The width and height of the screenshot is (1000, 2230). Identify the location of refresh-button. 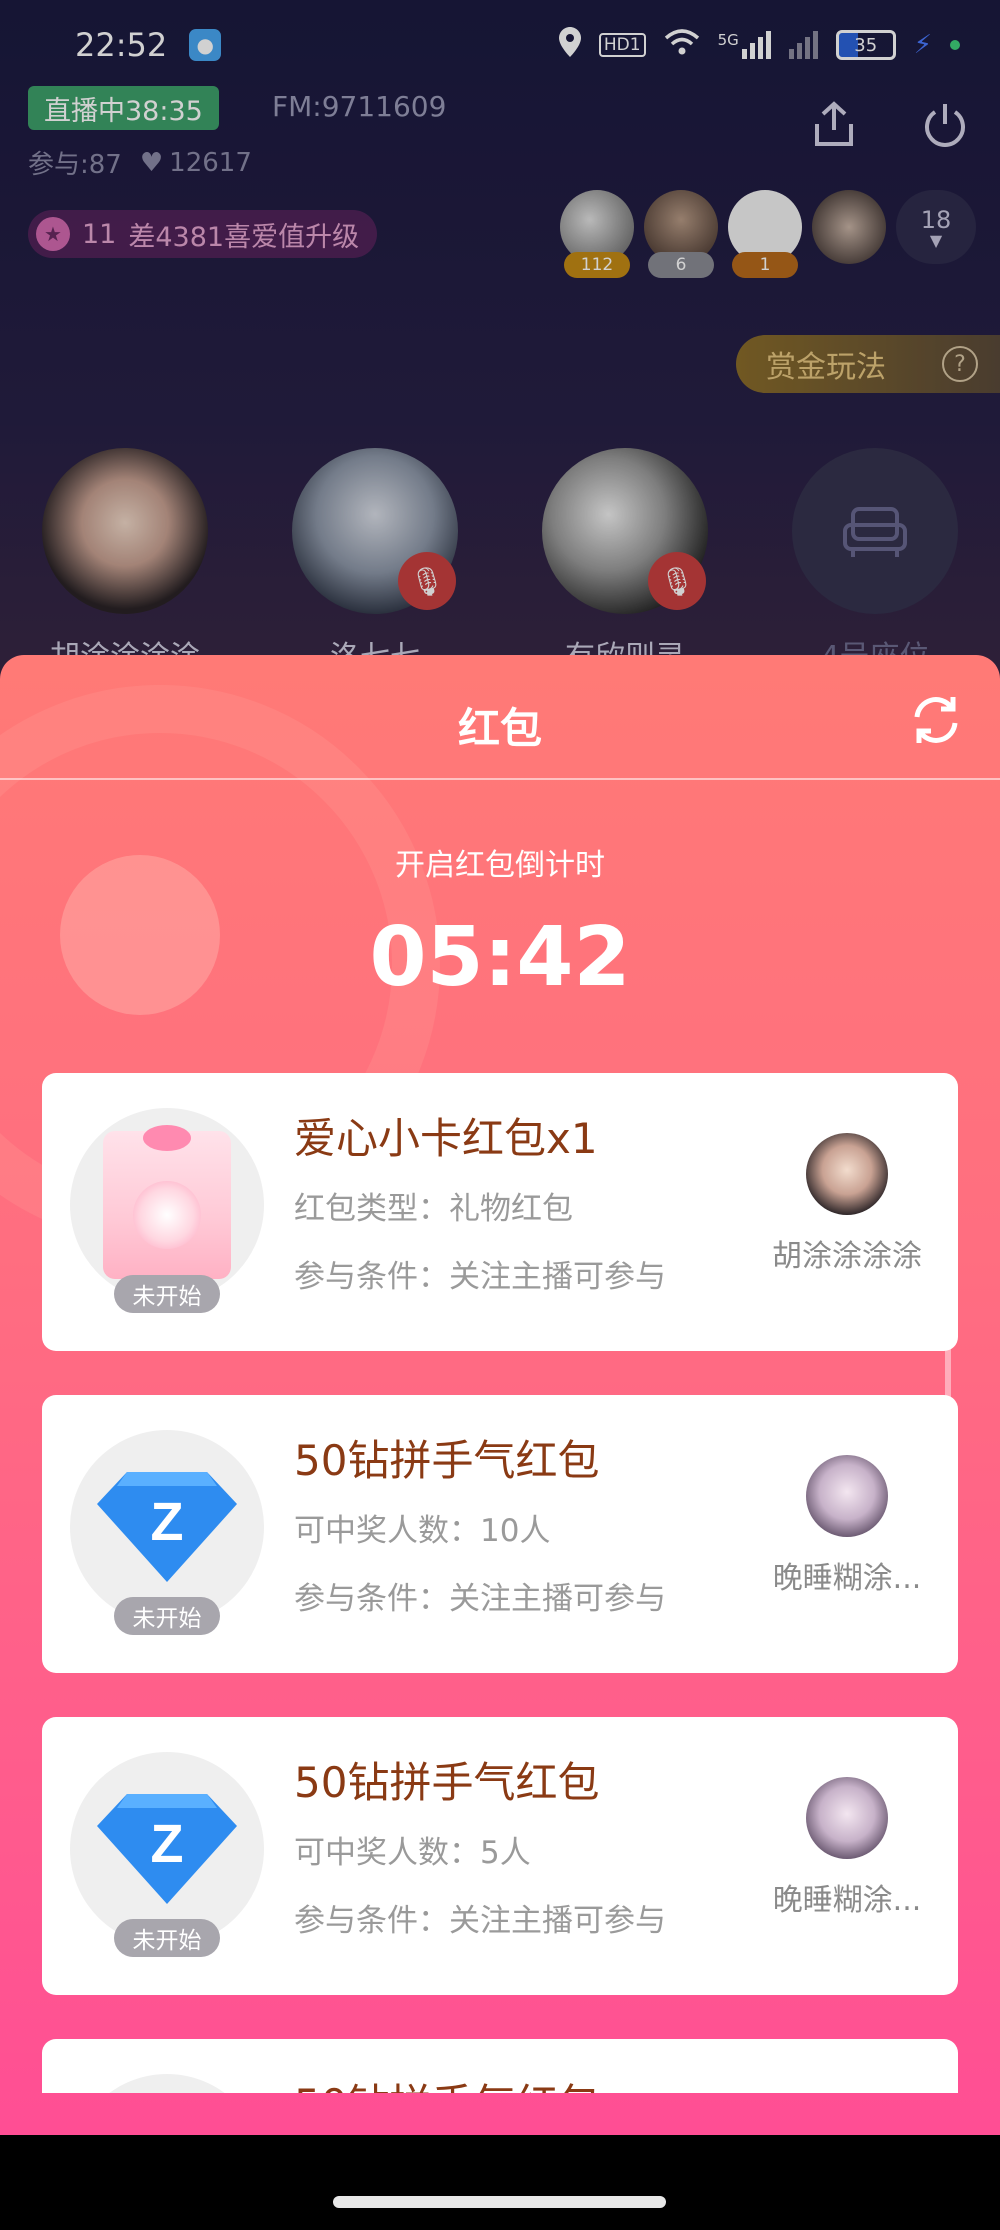
(936, 720).